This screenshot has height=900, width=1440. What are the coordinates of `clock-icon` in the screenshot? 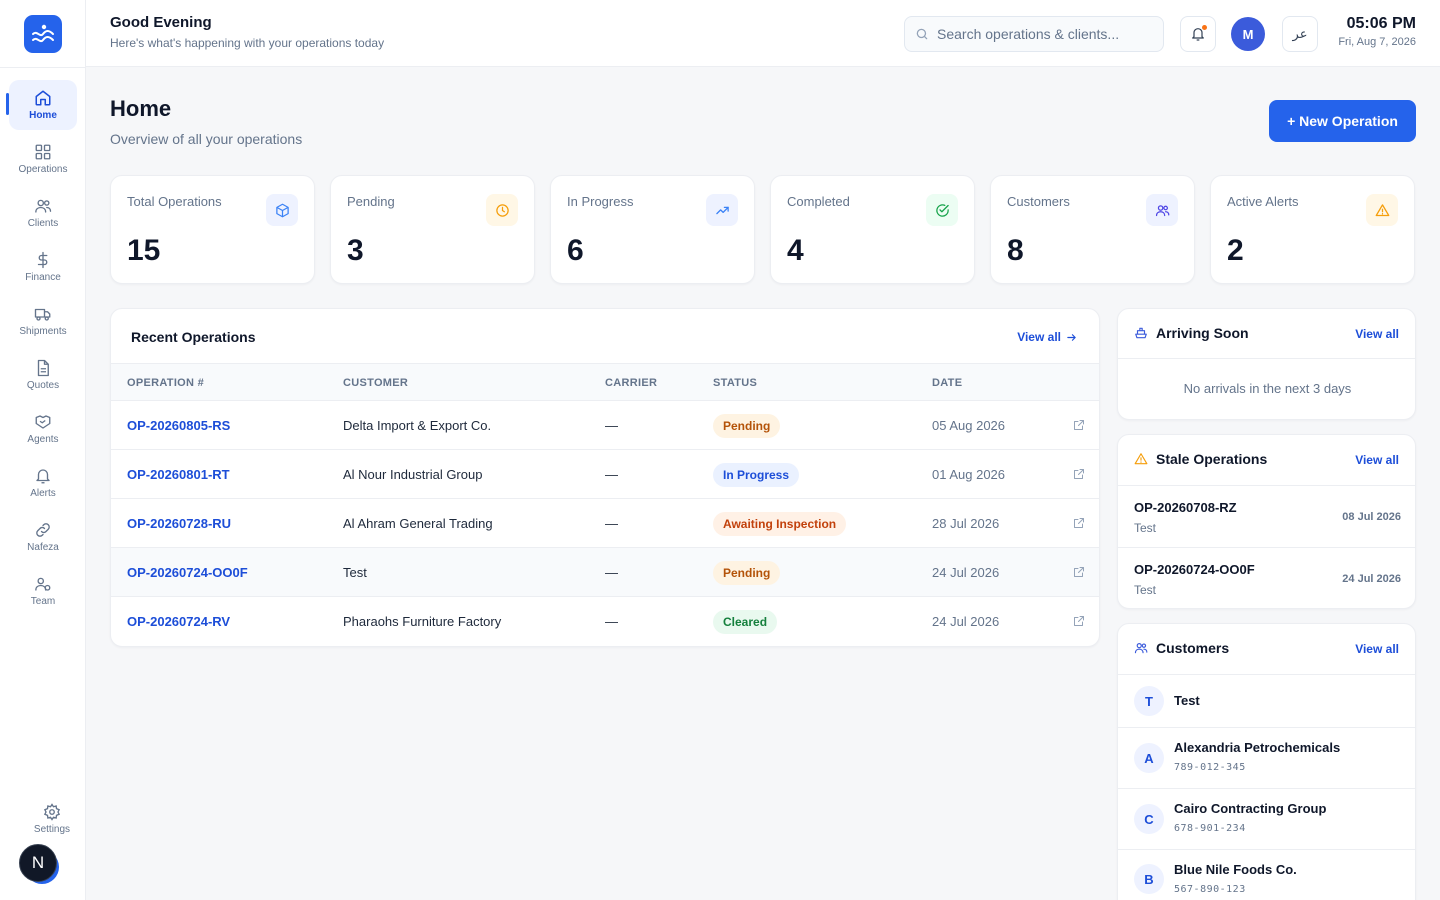 It's located at (502, 210).